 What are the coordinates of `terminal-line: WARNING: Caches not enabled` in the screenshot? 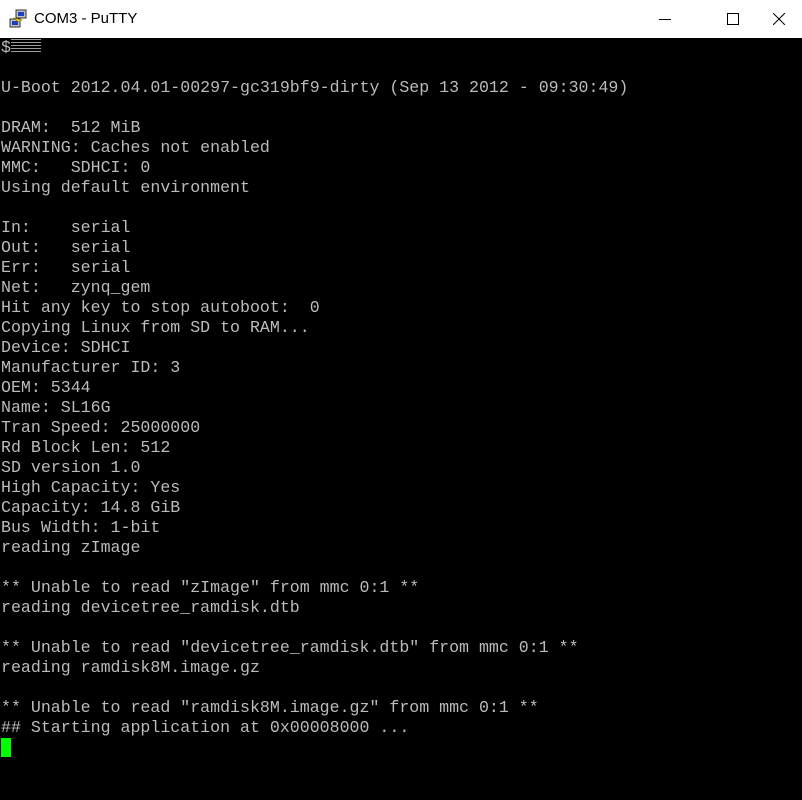 It's located at (135, 147).